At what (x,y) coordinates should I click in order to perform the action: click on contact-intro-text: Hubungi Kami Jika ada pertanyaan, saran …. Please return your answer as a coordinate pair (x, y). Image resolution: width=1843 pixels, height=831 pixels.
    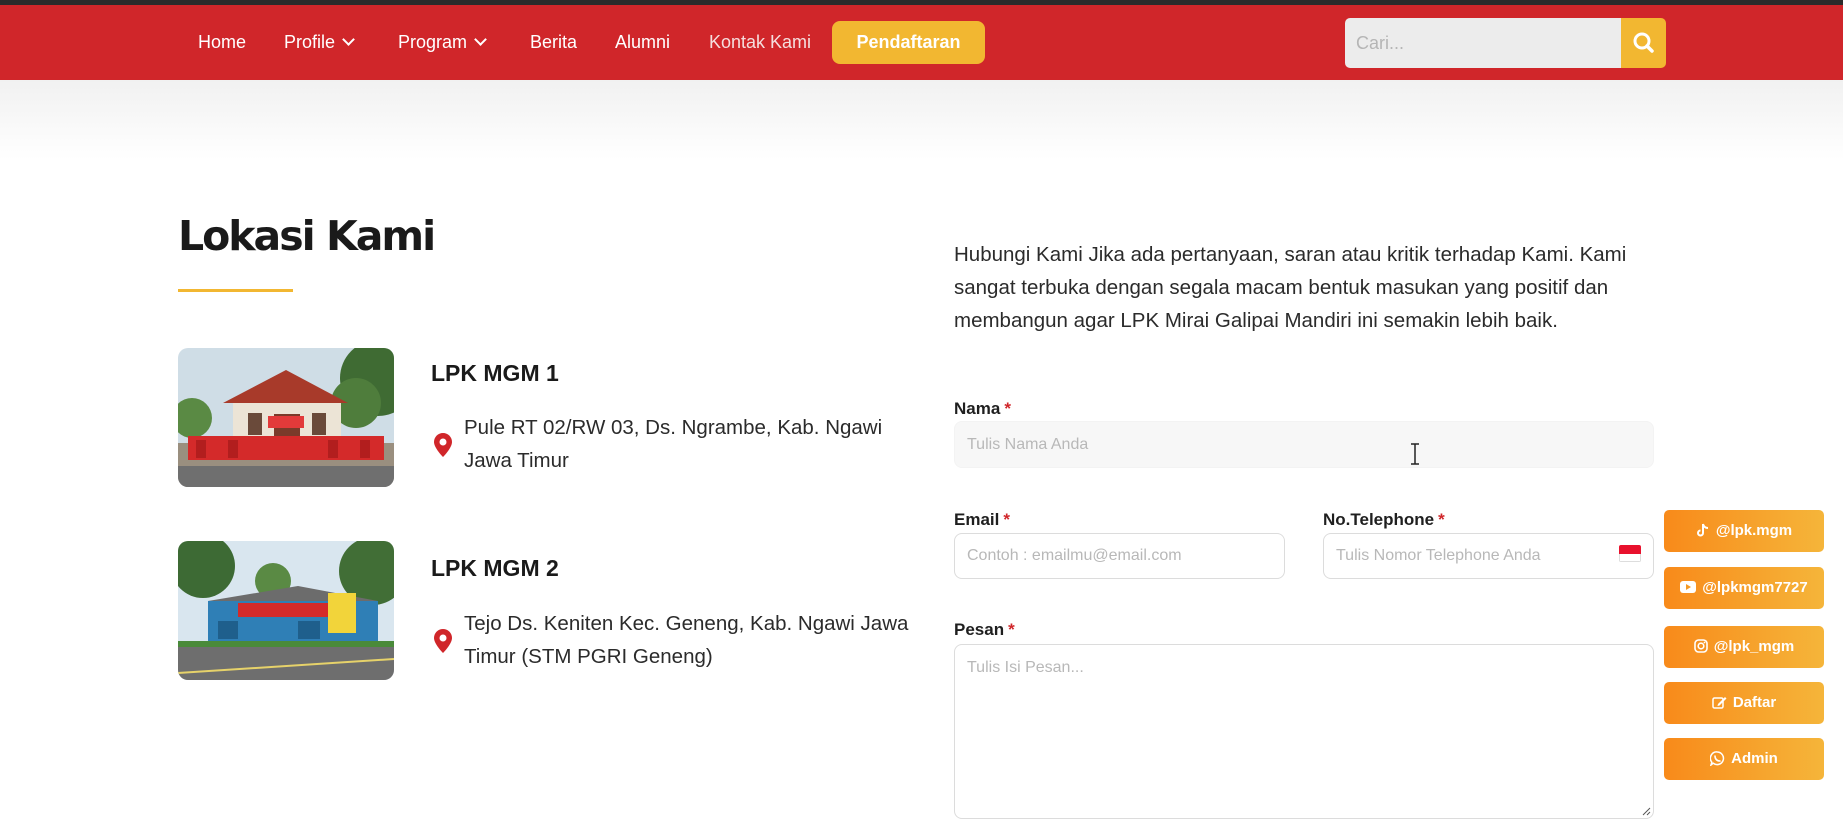
    Looking at the image, I should click on (1290, 287).